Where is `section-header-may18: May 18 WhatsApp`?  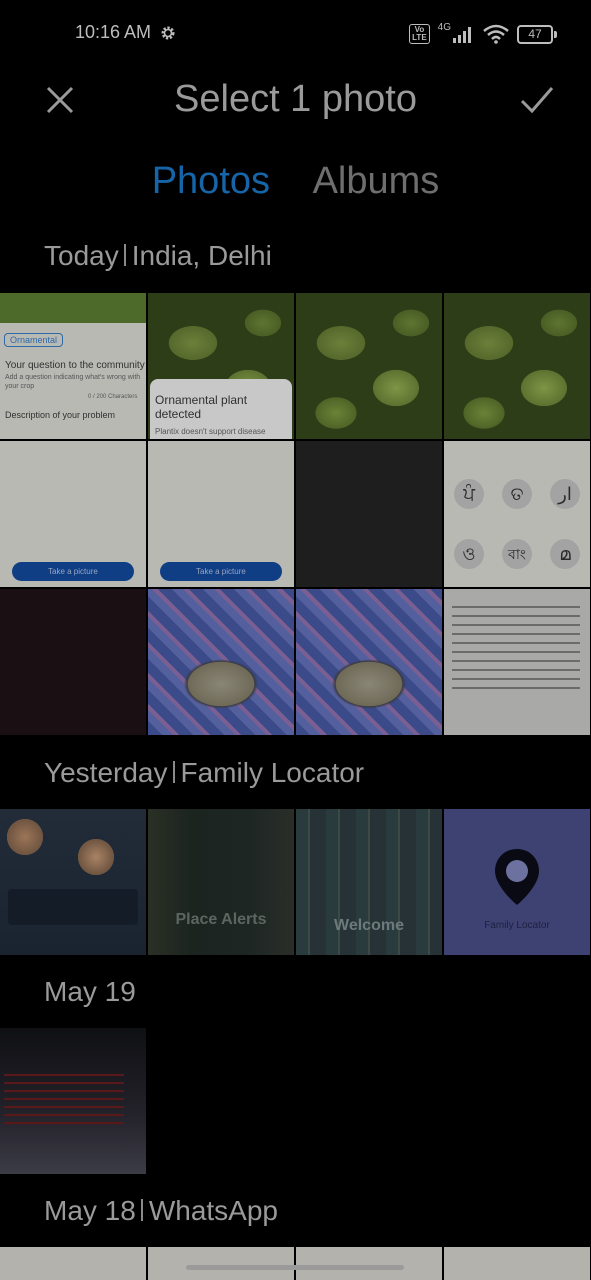
section-header-may18: May 18 WhatsApp is located at coordinates (161, 1211).